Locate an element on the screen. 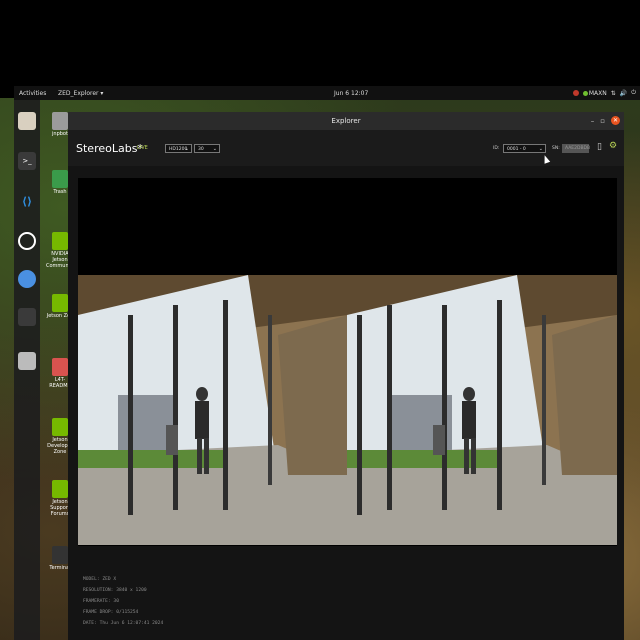 The height and width of the screenshot is (640, 640). network-icon: ⇅ is located at coordinates (613, 93).